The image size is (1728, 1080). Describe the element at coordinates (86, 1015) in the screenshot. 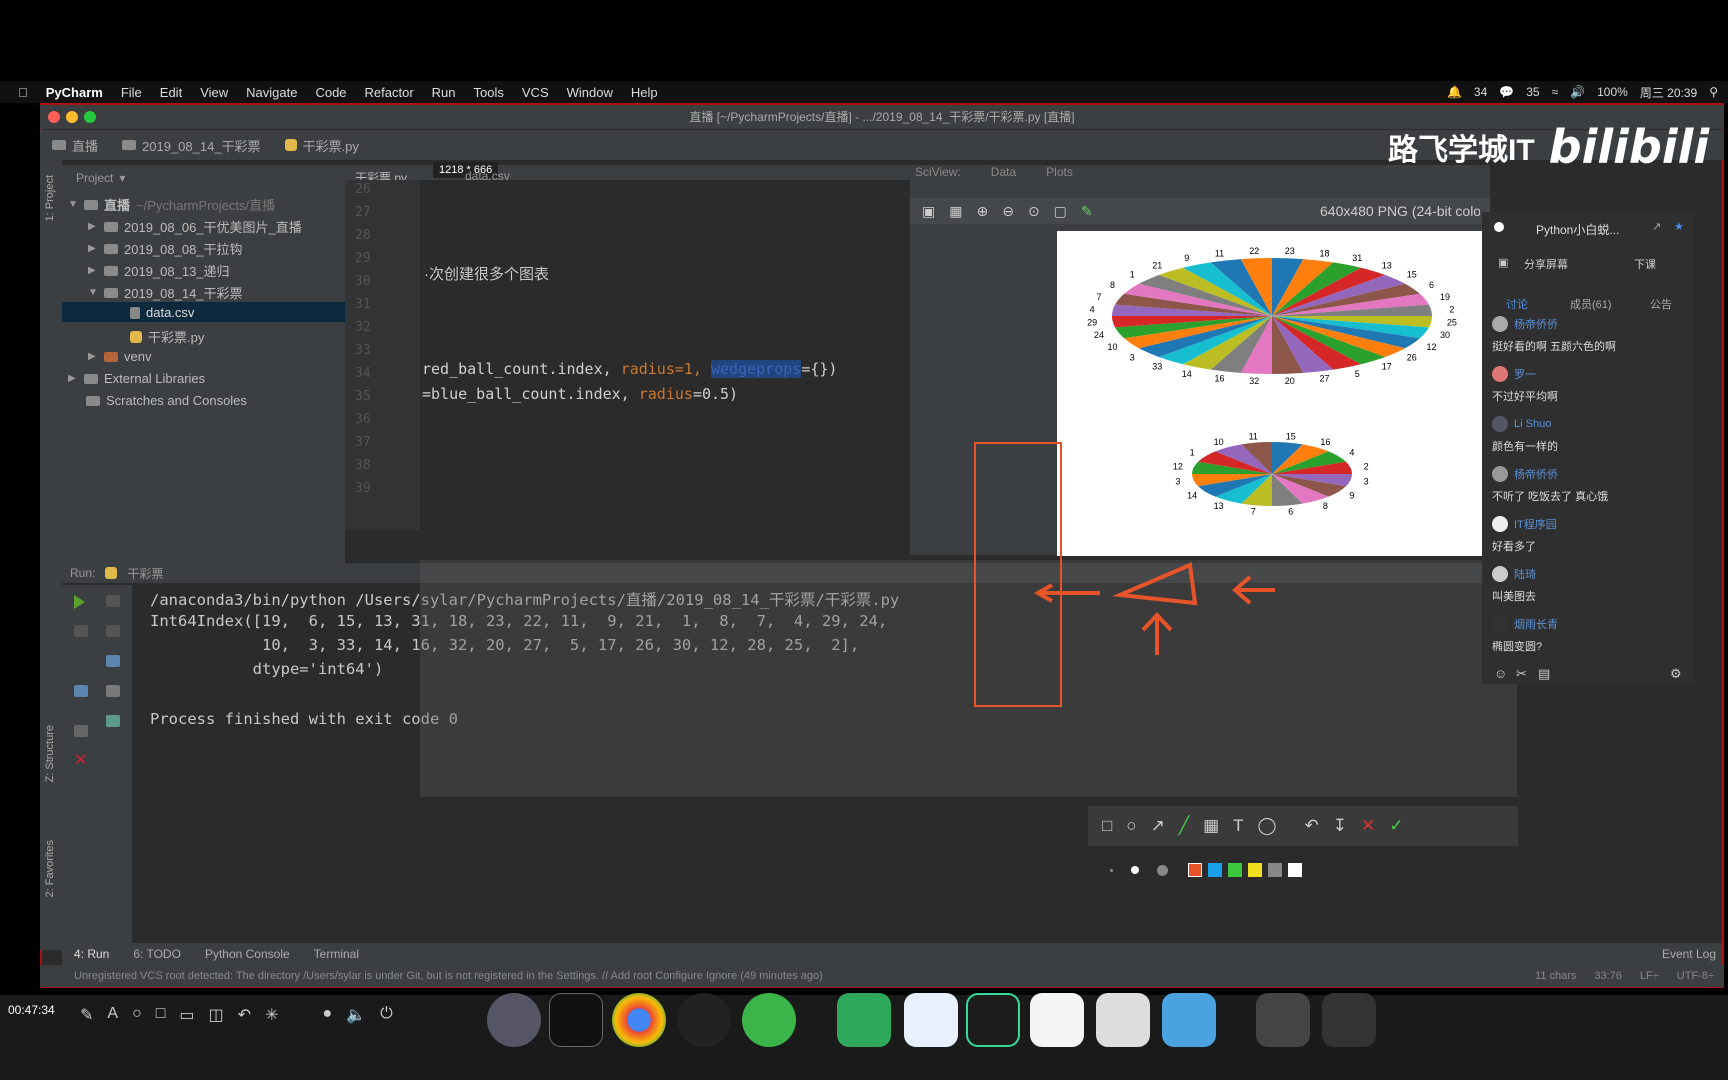

I see `pen-icon: ✎` at that location.